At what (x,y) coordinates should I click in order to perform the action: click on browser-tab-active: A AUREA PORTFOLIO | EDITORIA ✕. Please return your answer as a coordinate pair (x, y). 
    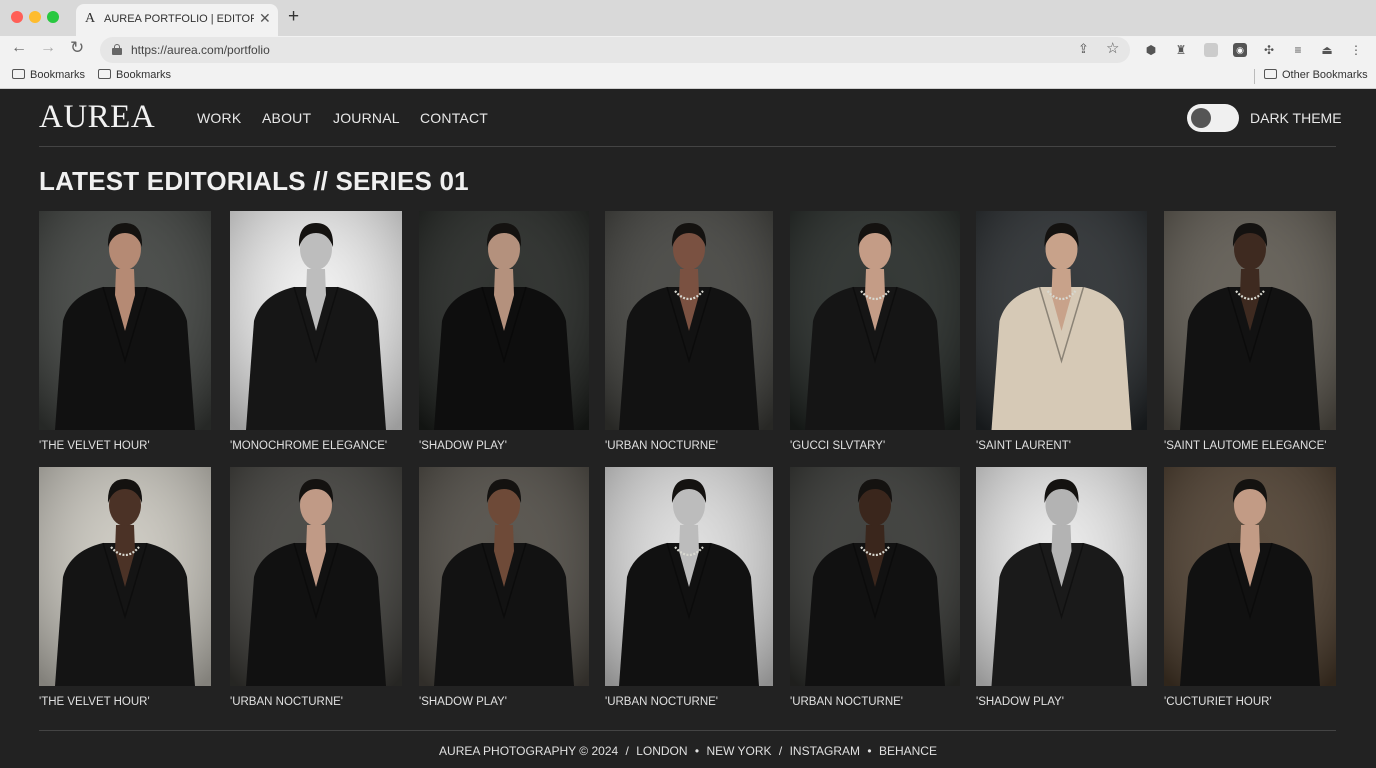
    Looking at the image, I should click on (177, 20).